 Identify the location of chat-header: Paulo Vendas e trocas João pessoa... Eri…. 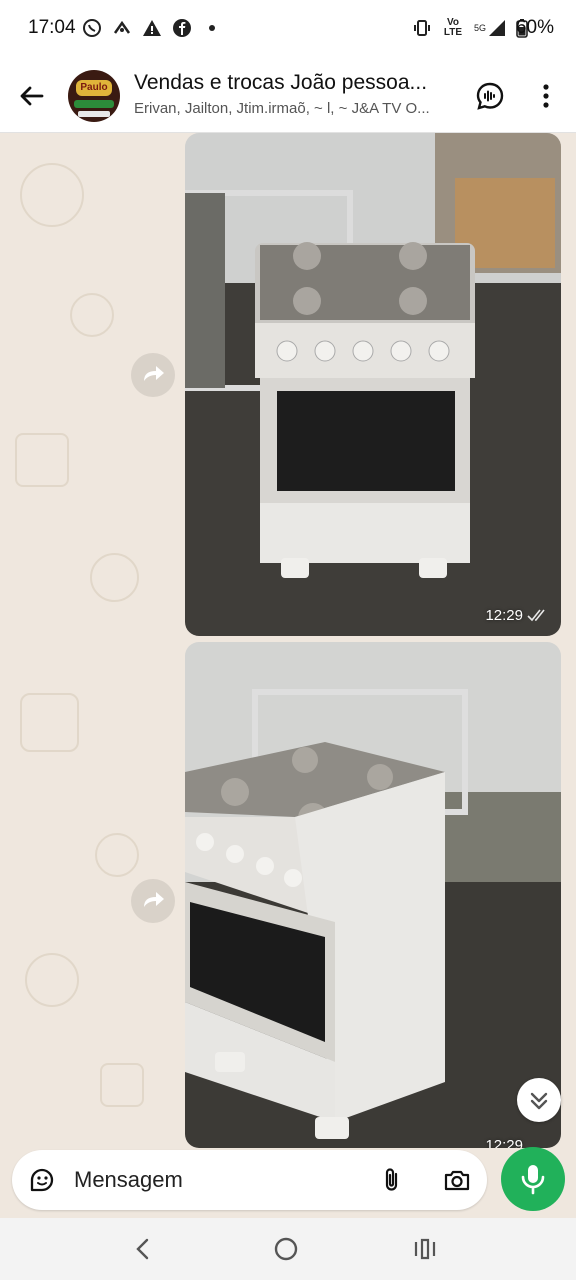
(288, 95).